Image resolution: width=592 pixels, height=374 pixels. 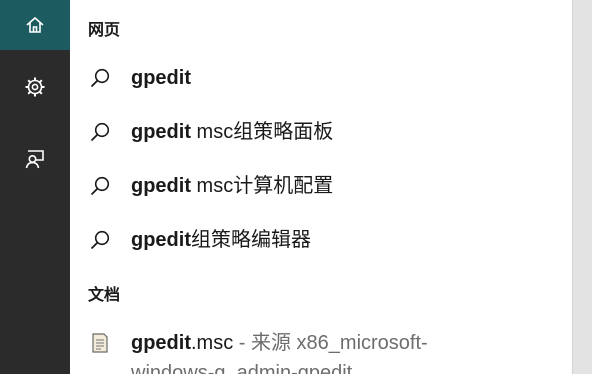 What do you see at coordinates (251, 240) in the screenshot?
I see `result-suffix: 组策略编辑器` at bounding box center [251, 240].